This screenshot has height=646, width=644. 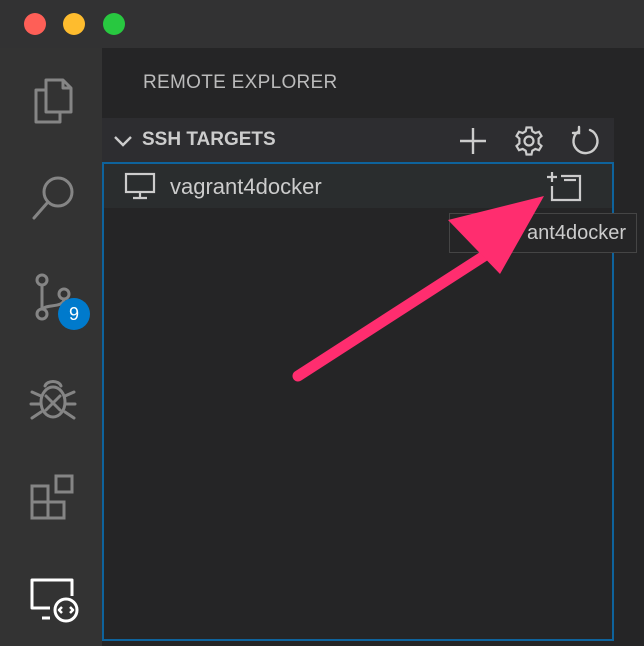 I want to click on open-in-new-window-icon, so click(x=564, y=187).